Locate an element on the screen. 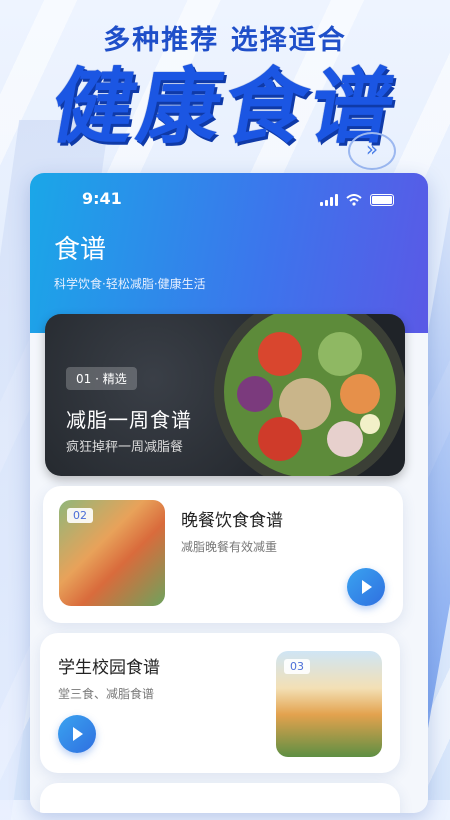 The height and width of the screenshot is (820, 450). recipe-subtitle: 堂三食、减脂食谱 is located at coordinates (106, 694).